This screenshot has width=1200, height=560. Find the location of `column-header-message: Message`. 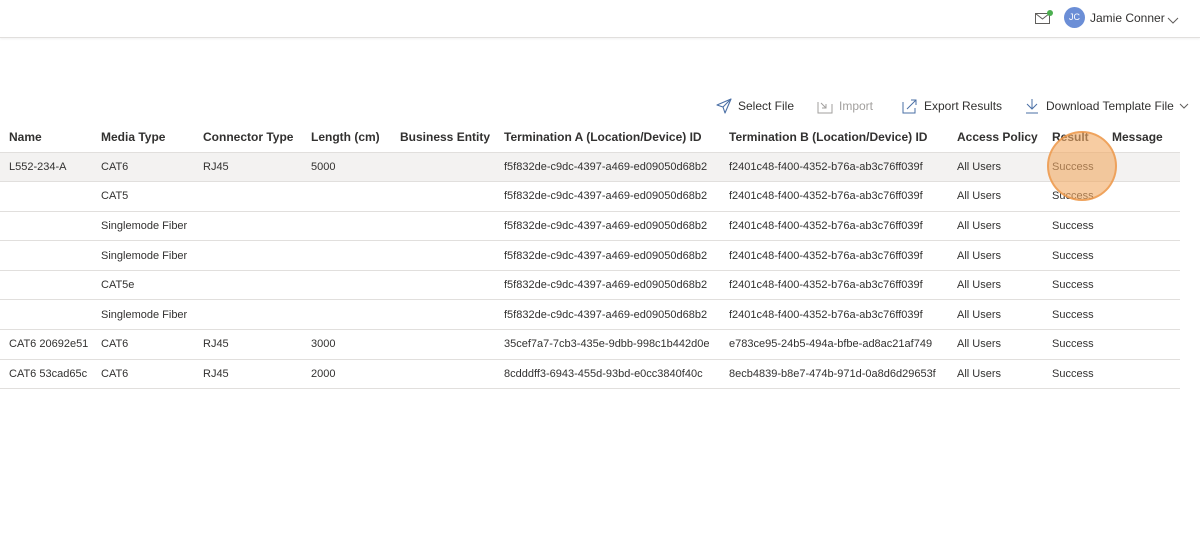

column-header-message: Message is located at coordinates (1141, 138).